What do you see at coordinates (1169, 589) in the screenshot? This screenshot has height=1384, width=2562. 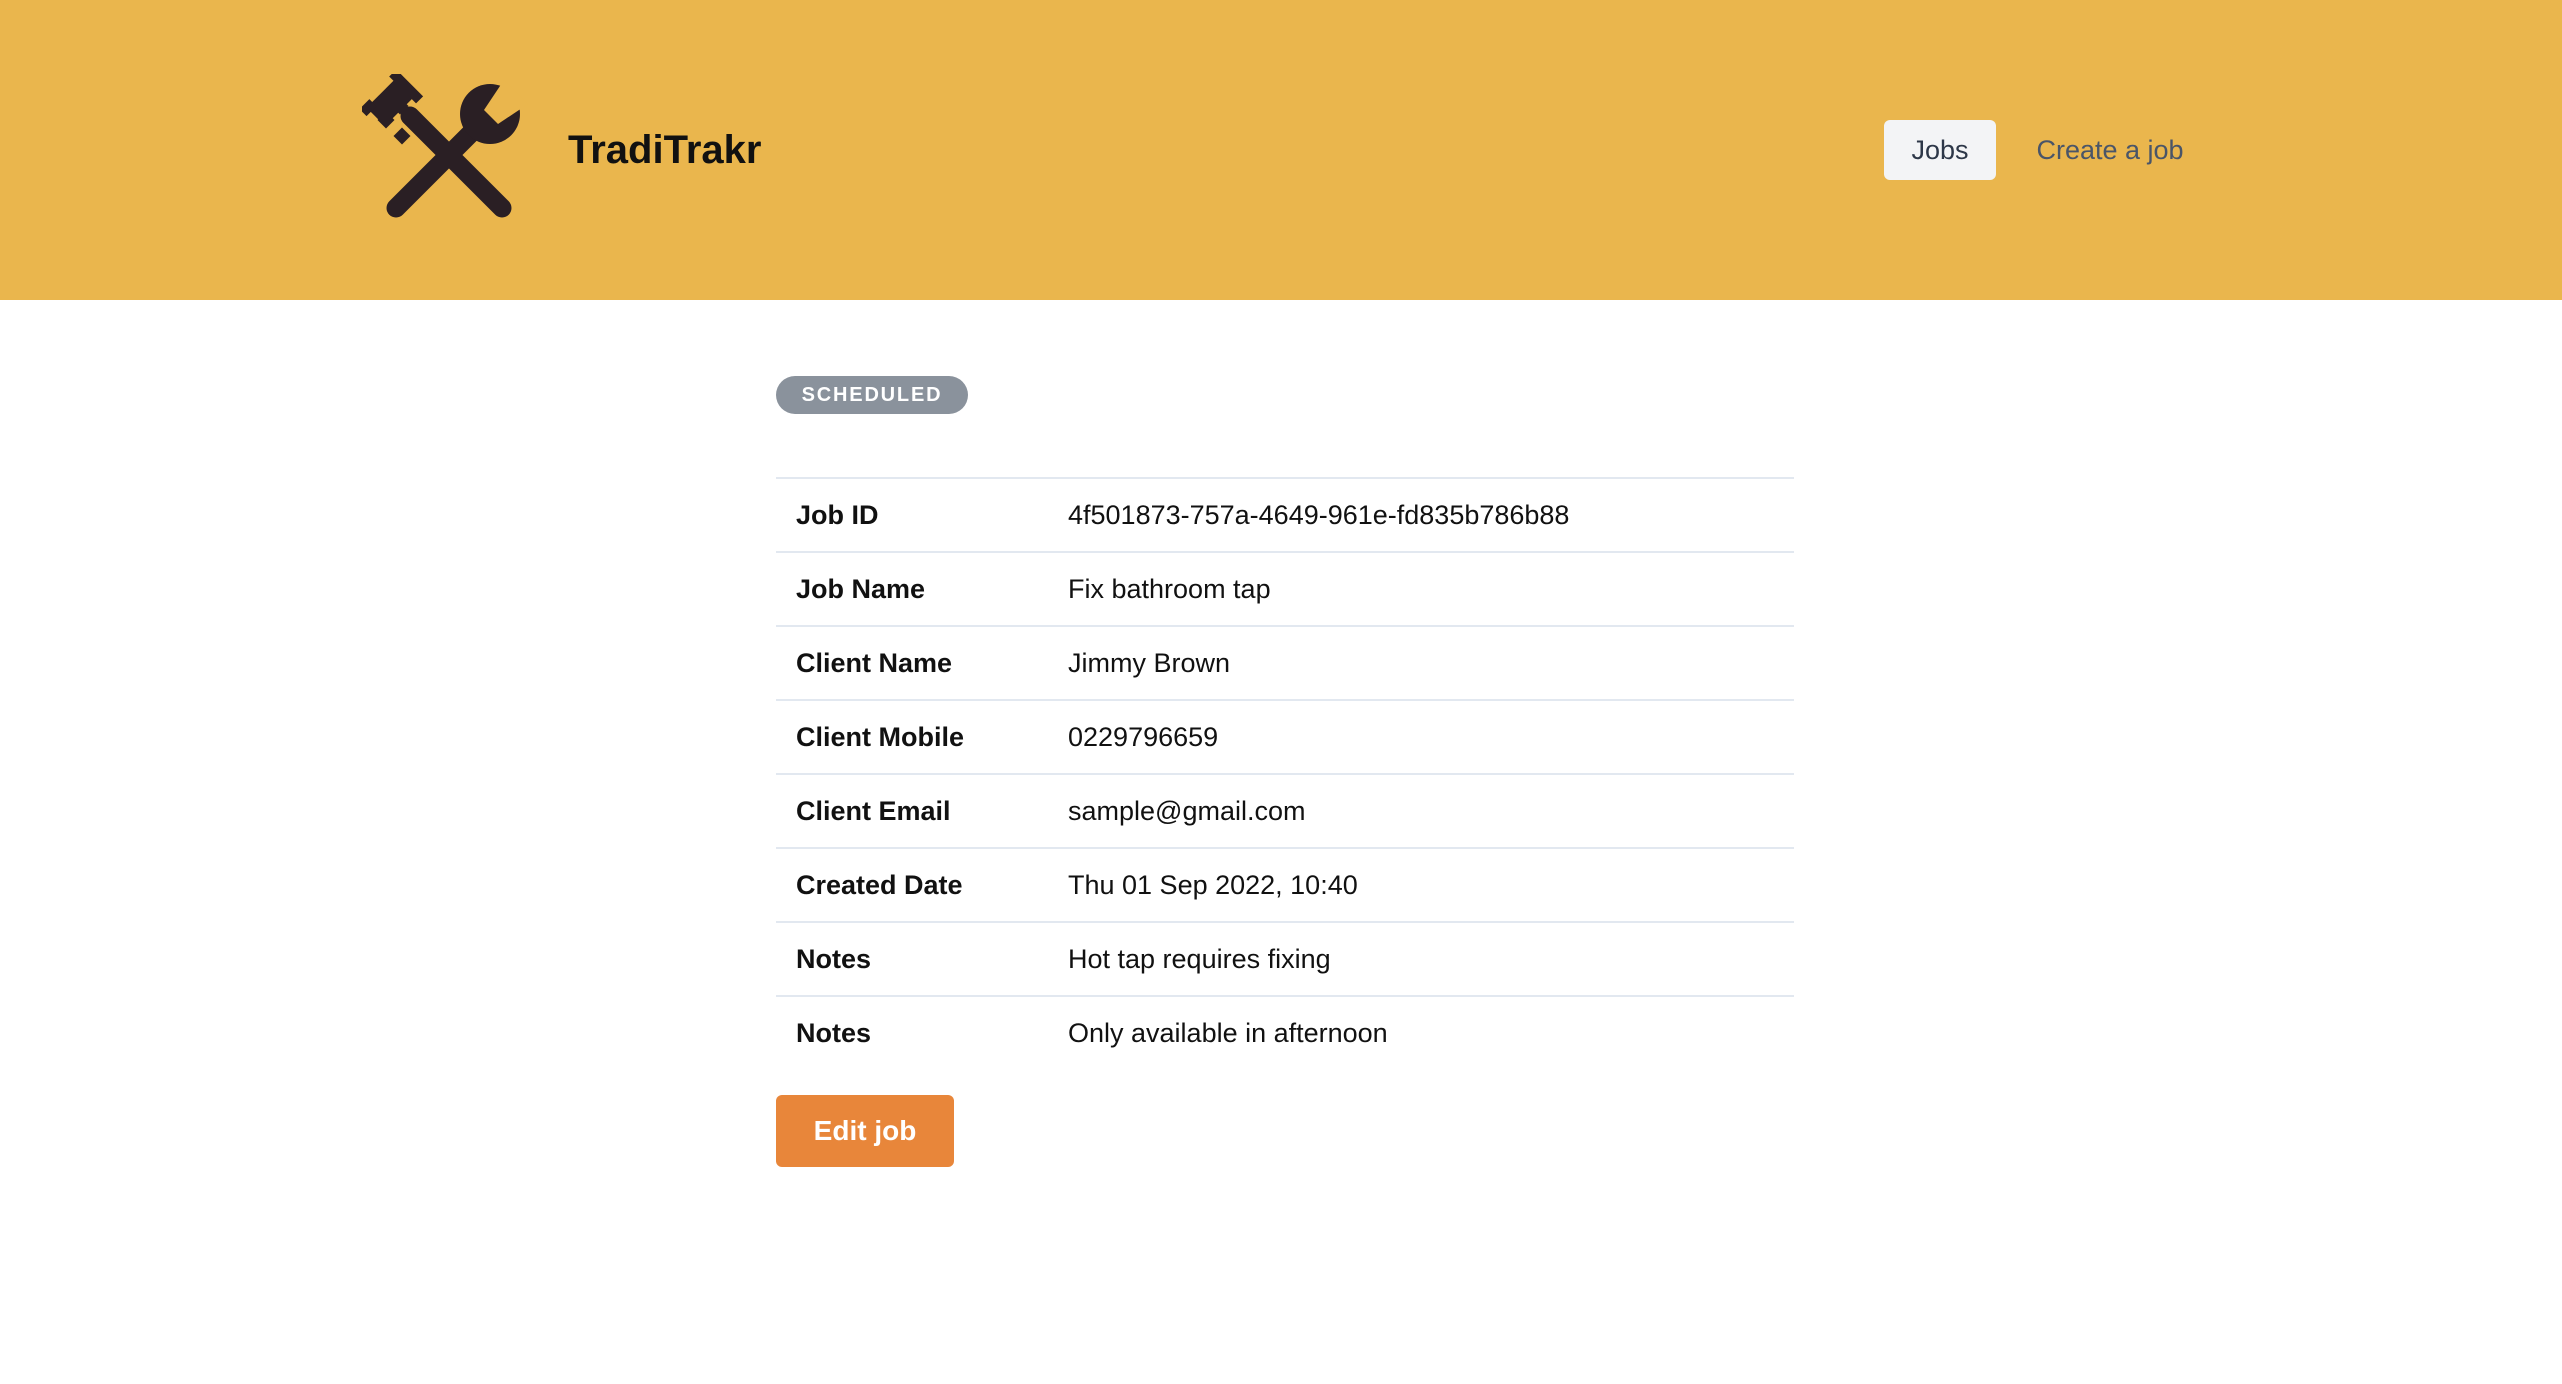 I see `row-value: Fix bathroom tap` at bounding box center [1169, 589].